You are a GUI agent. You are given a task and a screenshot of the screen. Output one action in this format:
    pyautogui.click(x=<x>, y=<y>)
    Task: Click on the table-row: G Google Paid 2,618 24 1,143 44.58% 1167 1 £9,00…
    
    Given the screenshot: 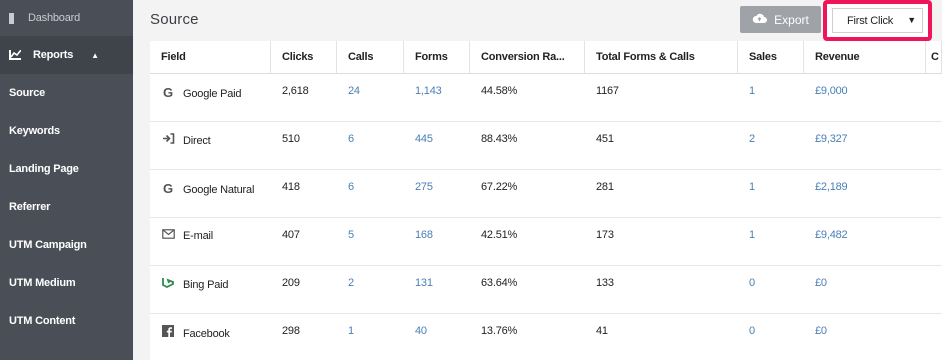 What is the action you would take?
    pyautogui.click(x=546, y=98)
    